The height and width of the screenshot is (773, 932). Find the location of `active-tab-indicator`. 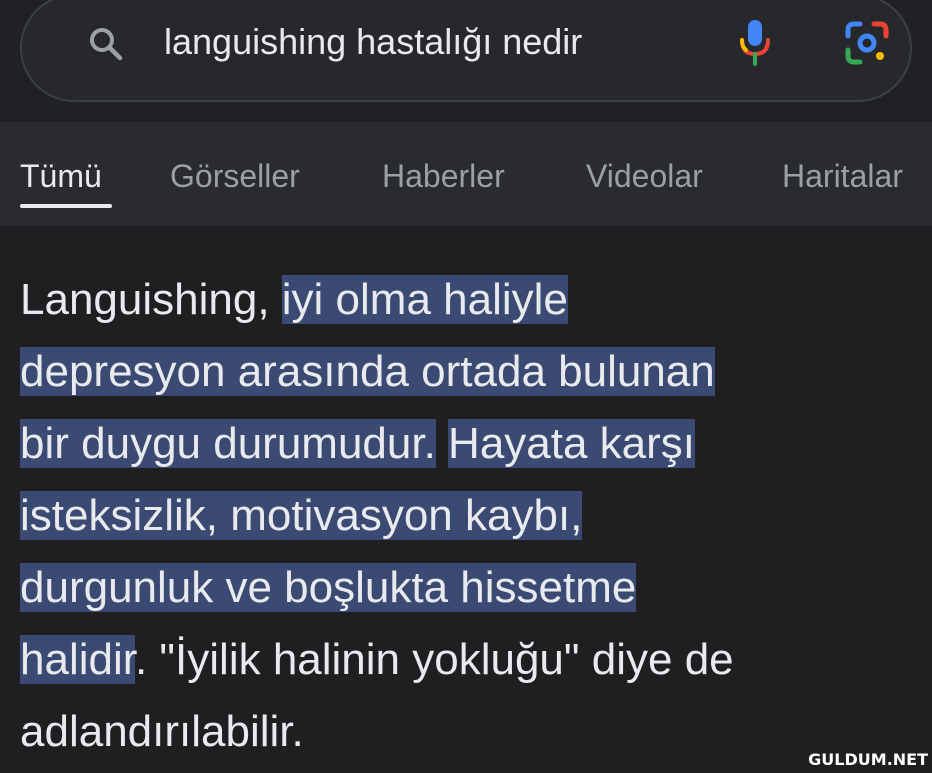

active-tab-indicator is located at coordinates (66, 206).